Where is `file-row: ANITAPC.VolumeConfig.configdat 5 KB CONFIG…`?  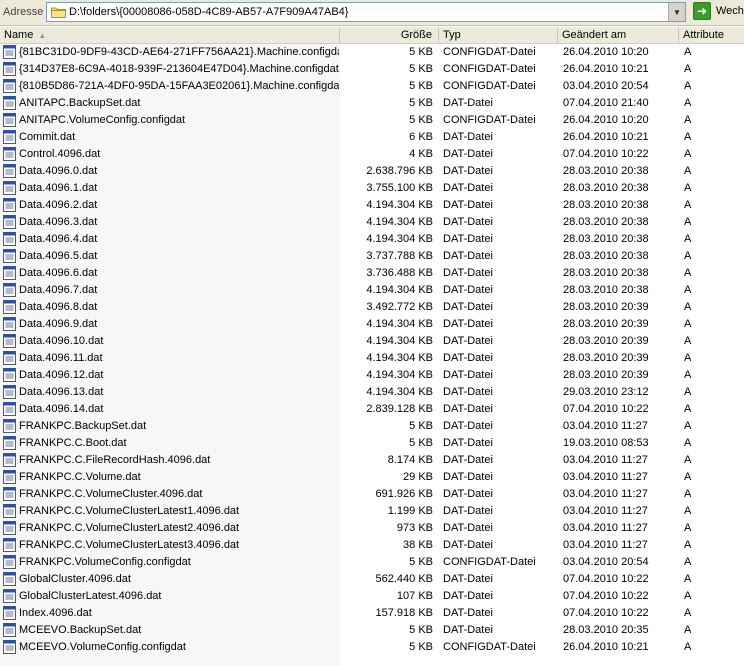 file-row: ANITAPC.VolumeConfig.configdat 5 KB CONFIG… is located at coordinates (372, 120).